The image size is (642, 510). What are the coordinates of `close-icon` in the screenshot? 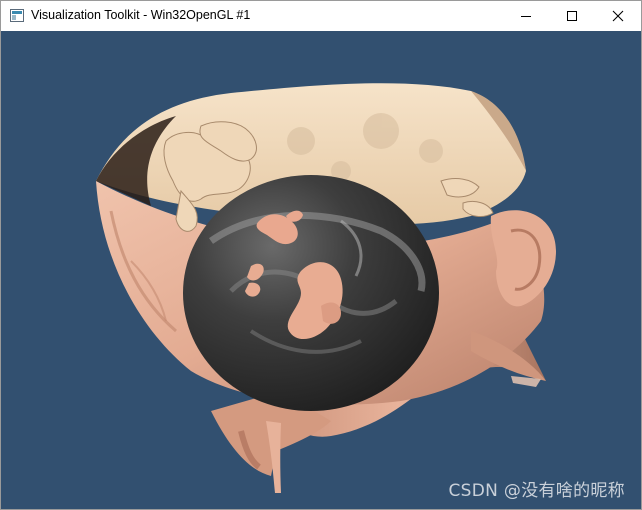 It's located at (618, 16).